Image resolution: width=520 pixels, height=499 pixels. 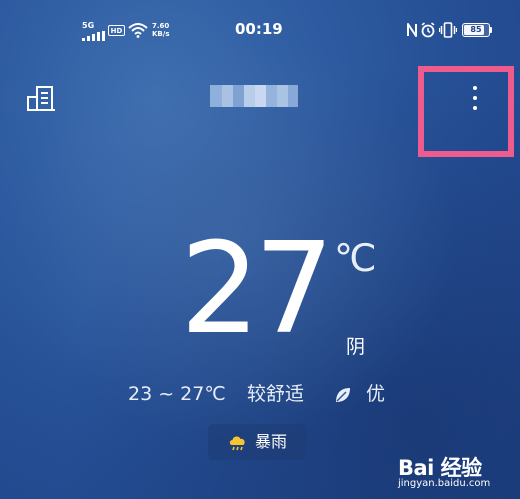 I want to click on speed-unit: KB/s, so click(x=161, y=34).